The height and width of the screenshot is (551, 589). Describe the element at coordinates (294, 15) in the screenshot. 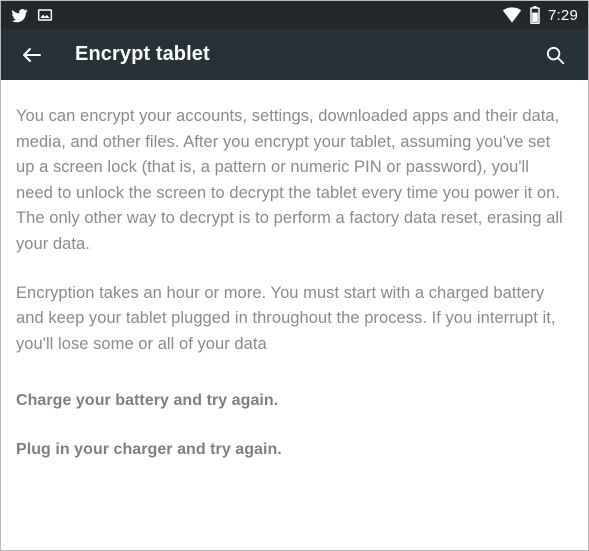

I see `status-bar: 7:29` at that location.